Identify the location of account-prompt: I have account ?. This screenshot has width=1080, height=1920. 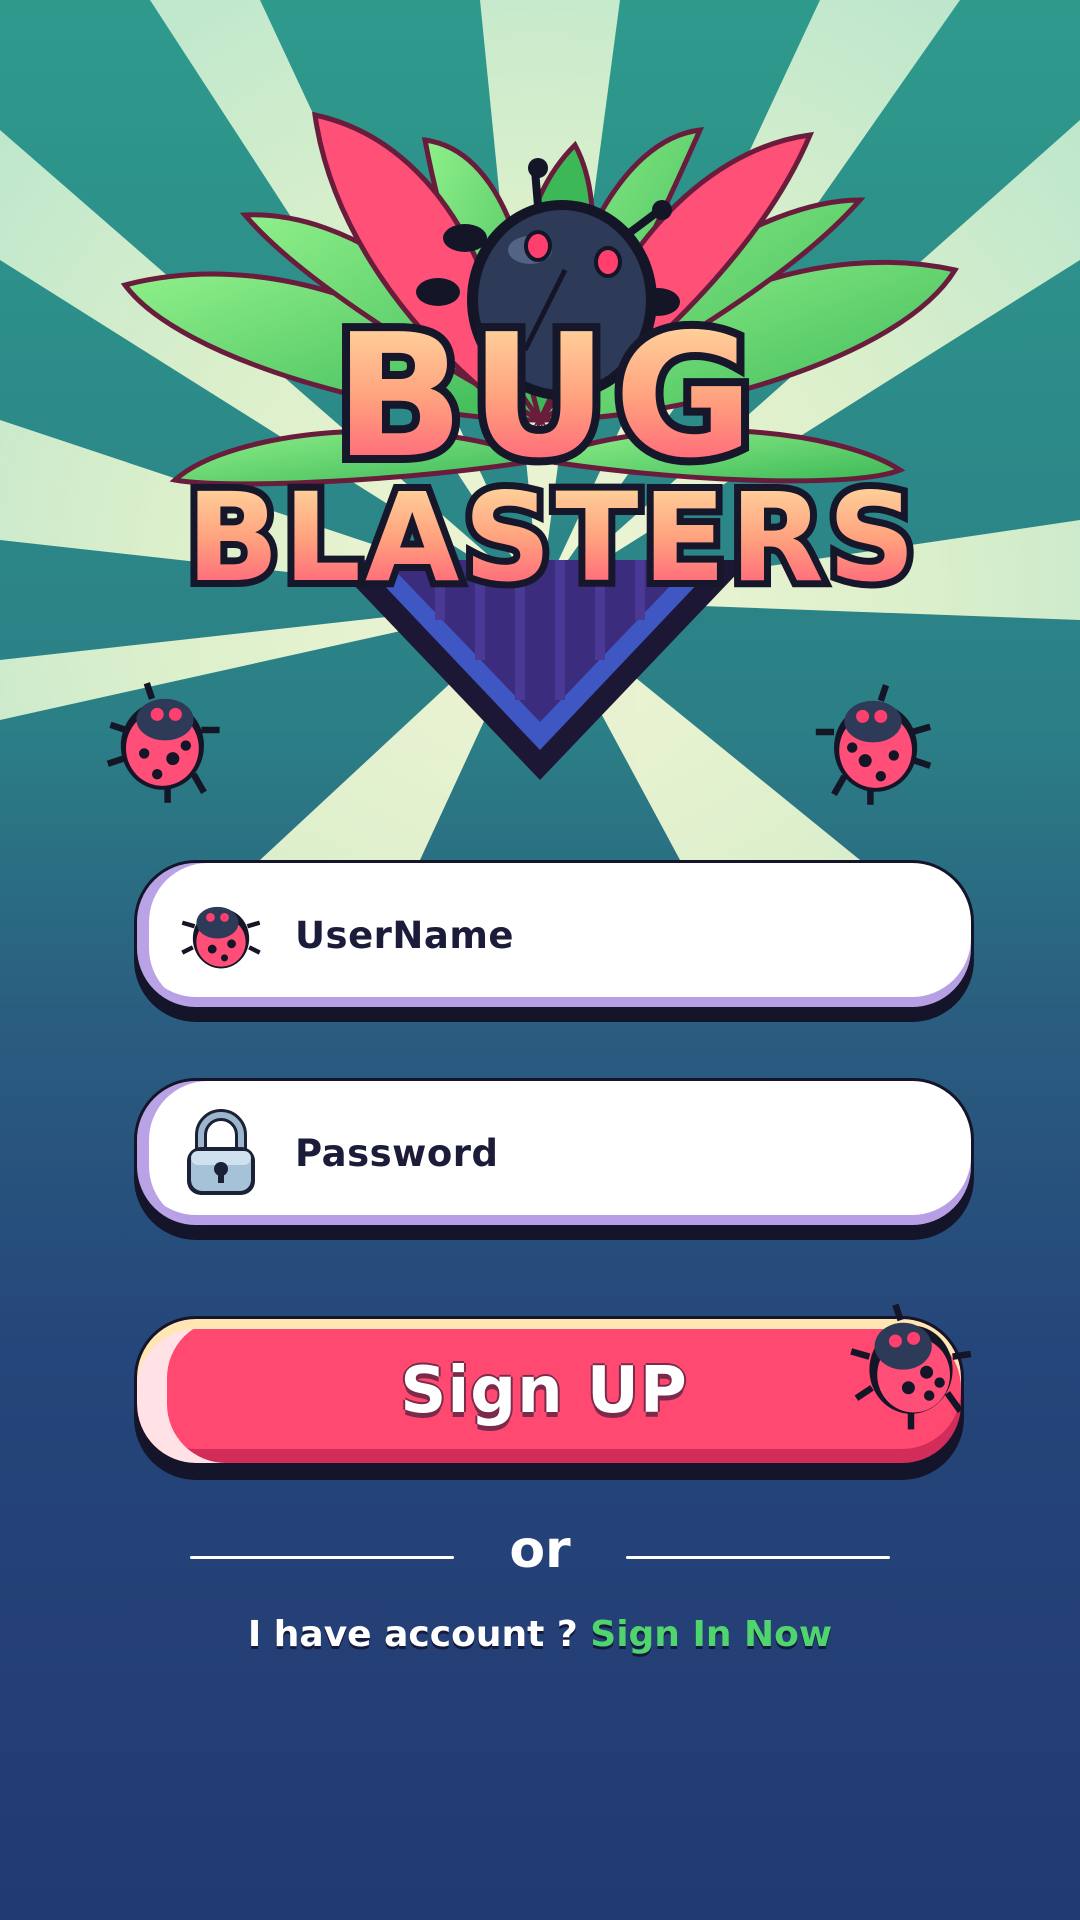
(412, 1634).